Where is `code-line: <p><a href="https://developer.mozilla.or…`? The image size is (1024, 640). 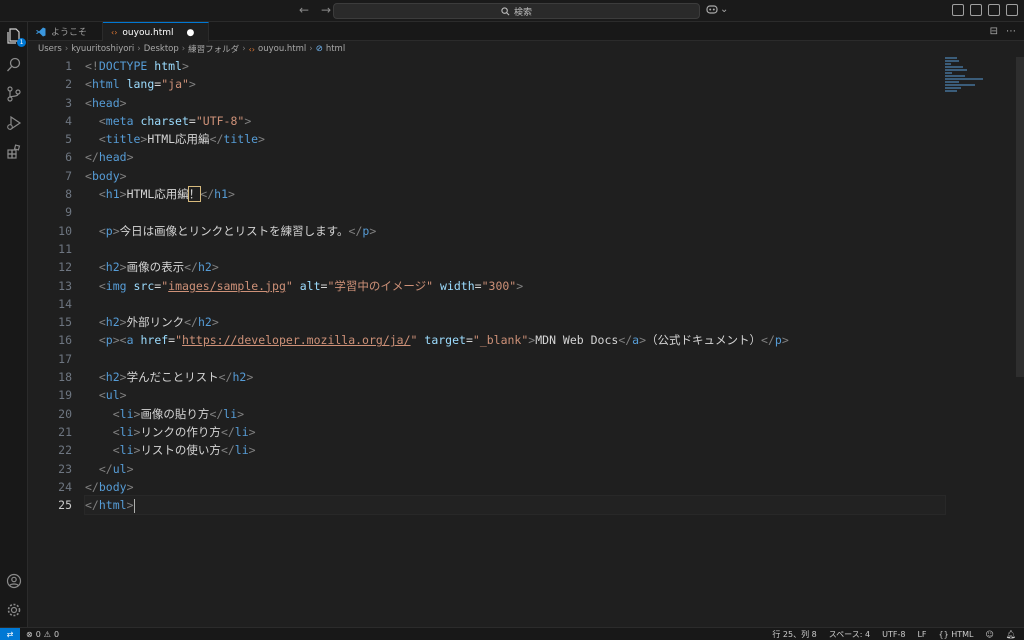
code-line: <p><a href="https://developer.mozilla.or… is located at coordinates (515, 340).